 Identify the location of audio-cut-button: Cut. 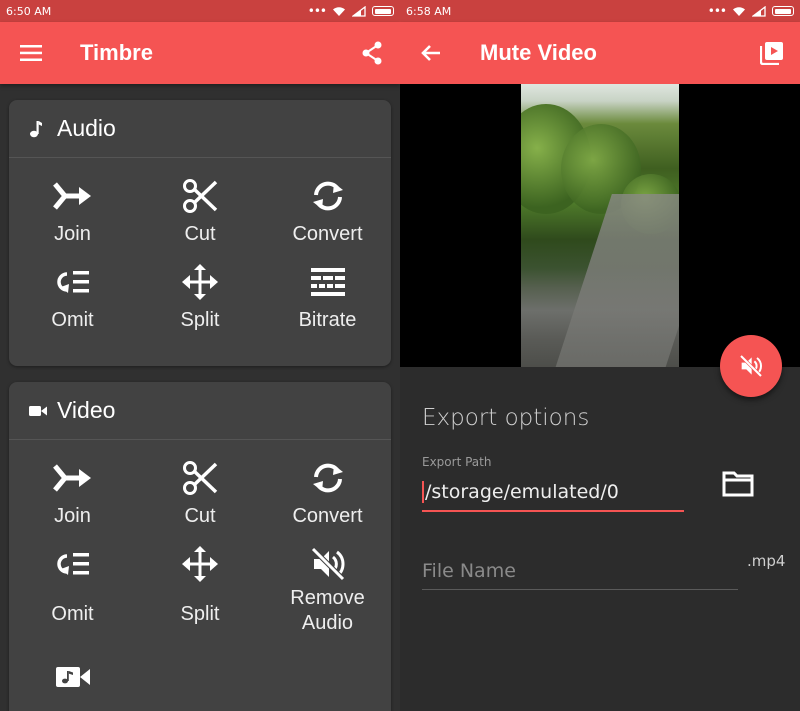
(200, 211).